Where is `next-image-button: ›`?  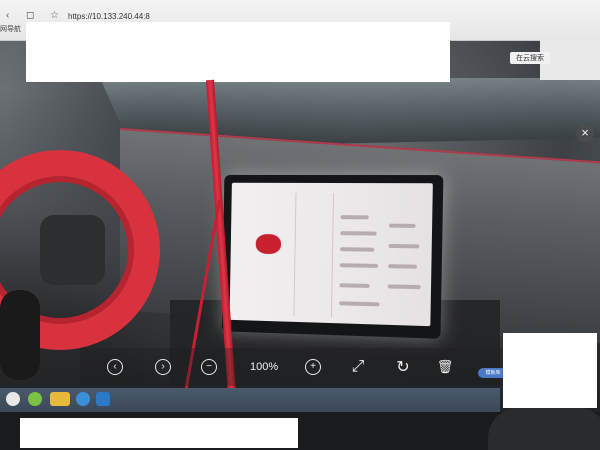 next-image-button: › is located at coordinates (163, 367).